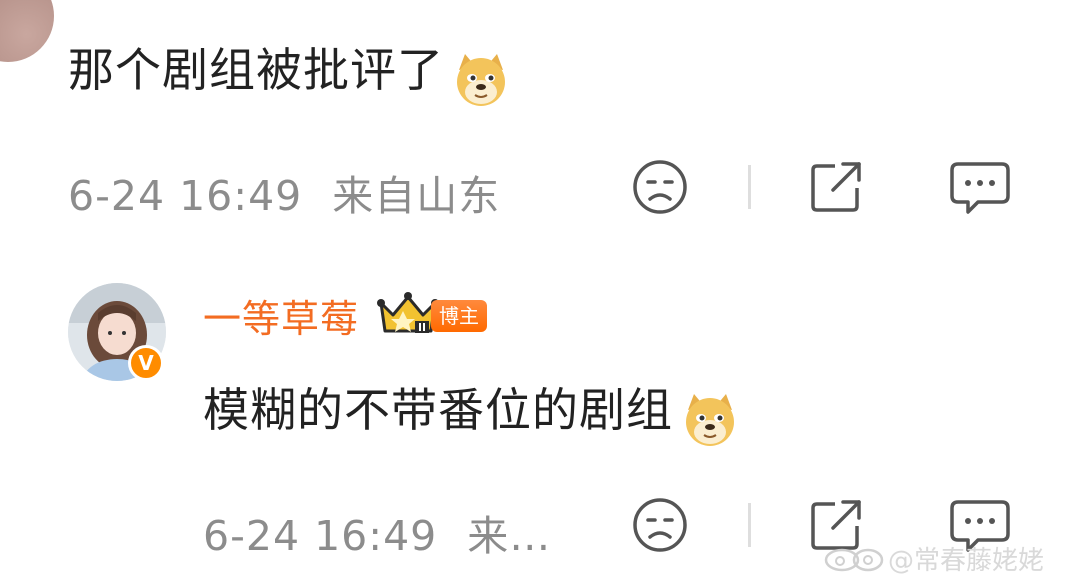  Describe the element at coordinates (459, 315) in the screenshot. I see `blogger-badge: 博主` at that location.